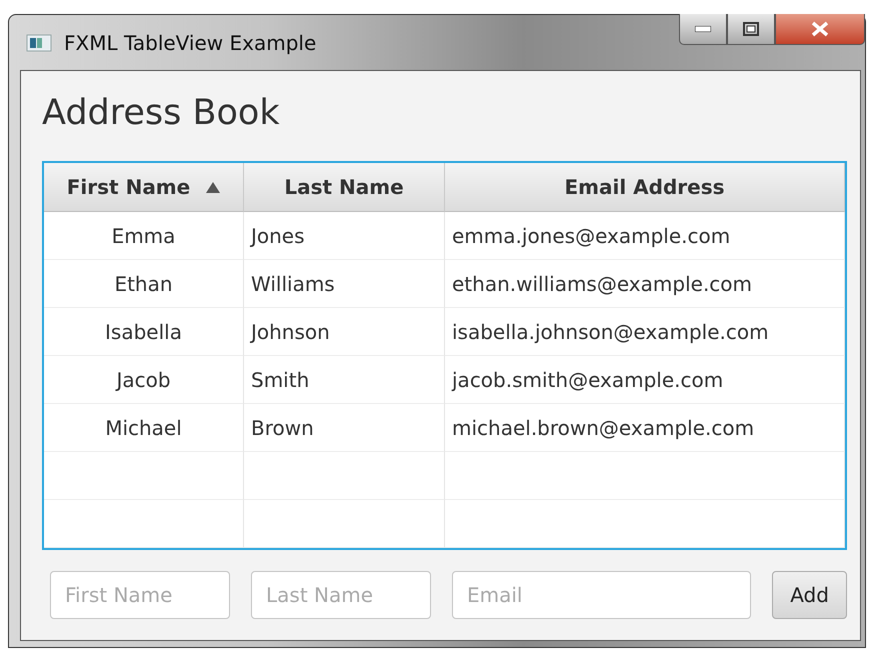 The height and width of the screenshot is (650, 870). I want to click on close-icon, so click(820, 29).